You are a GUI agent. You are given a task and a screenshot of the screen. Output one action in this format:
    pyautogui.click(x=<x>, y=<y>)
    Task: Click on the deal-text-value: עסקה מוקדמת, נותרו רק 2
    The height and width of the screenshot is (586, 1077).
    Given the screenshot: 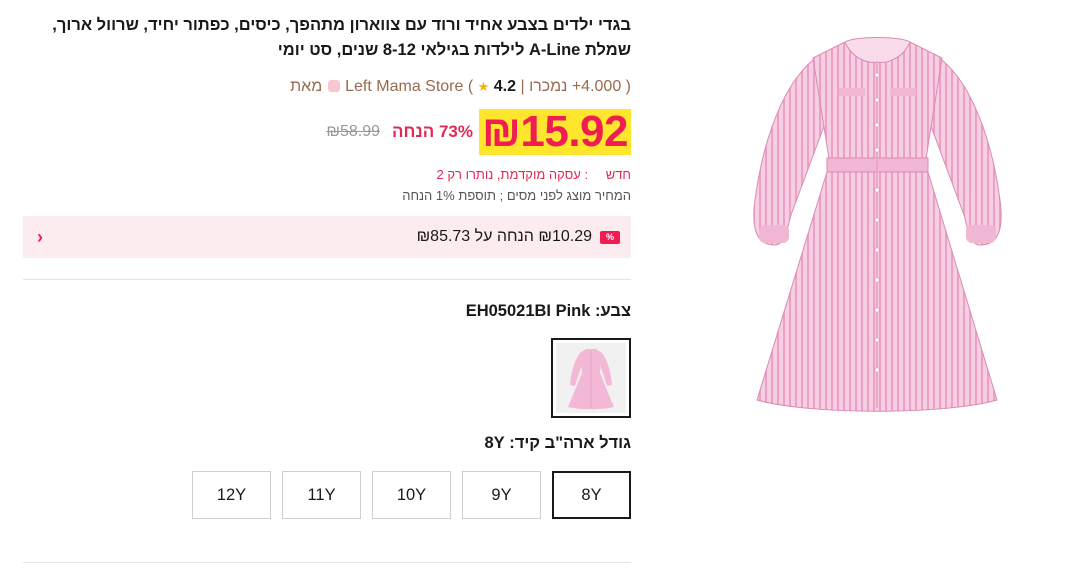 What is the action you would take?
    pyautogui.click(x=508, y=174)
    